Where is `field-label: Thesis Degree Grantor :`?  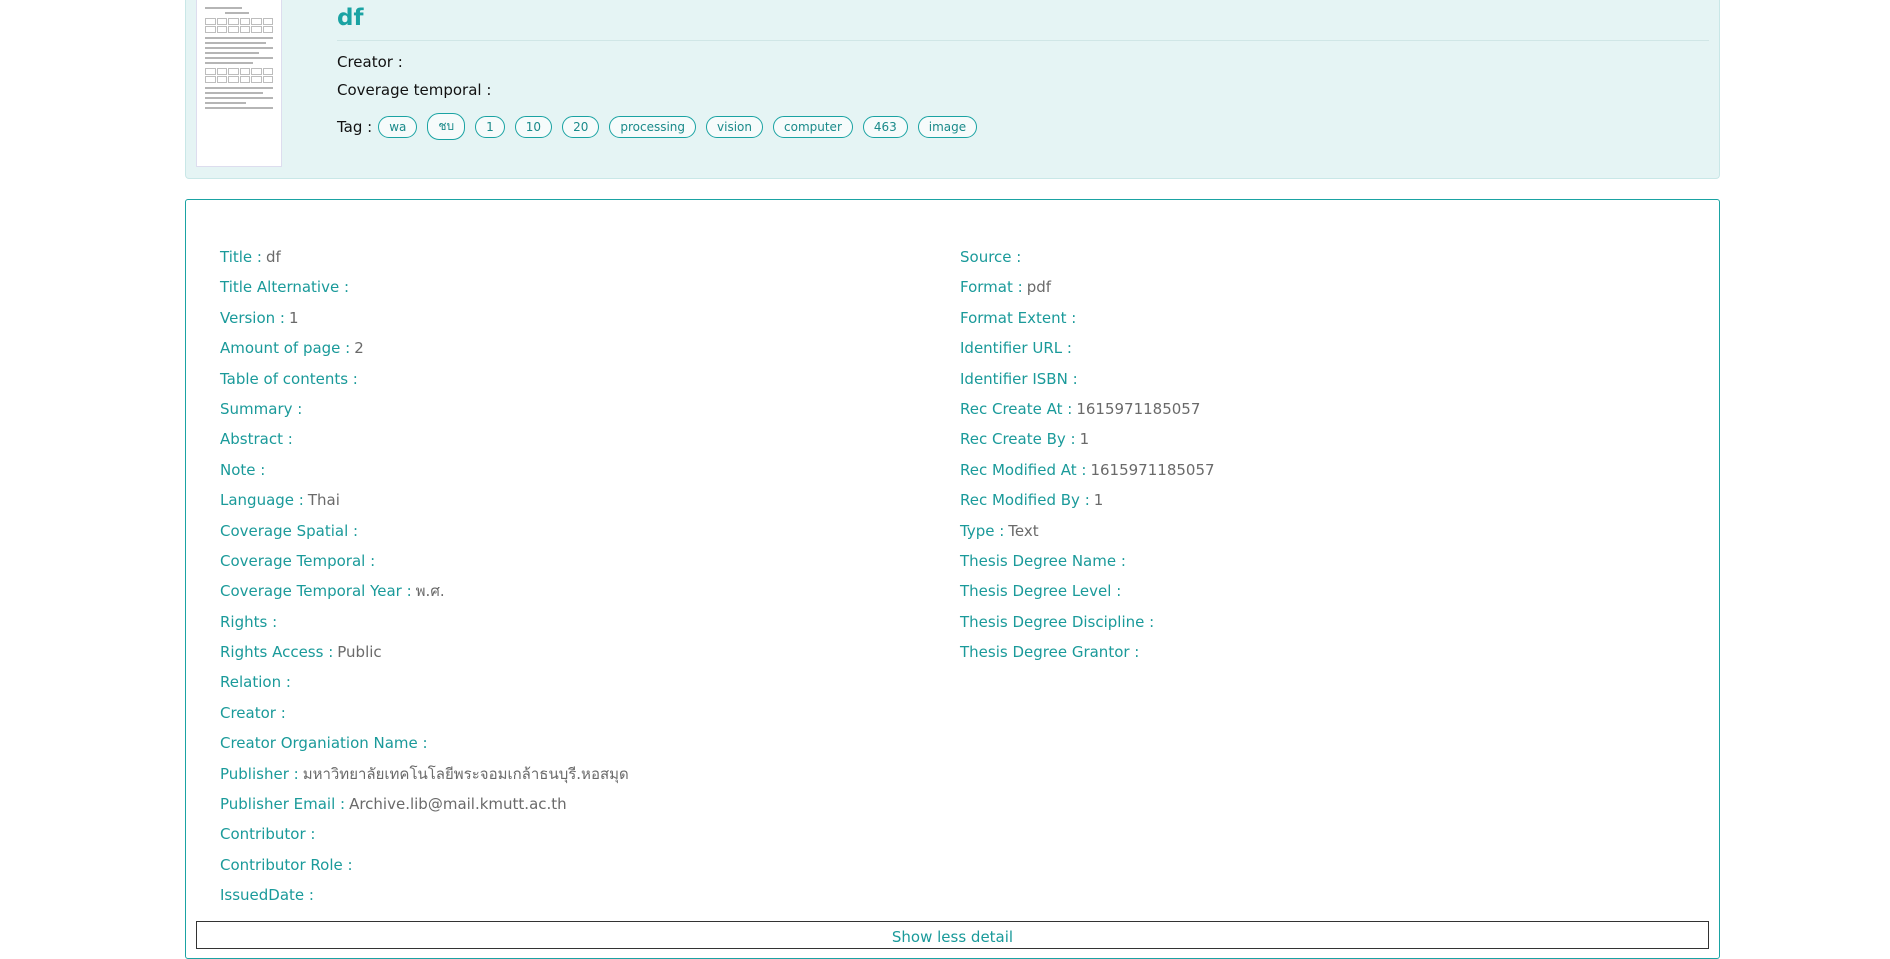
field-label: Thesis Degree Grantor : is located at coordinates (1050, 652).